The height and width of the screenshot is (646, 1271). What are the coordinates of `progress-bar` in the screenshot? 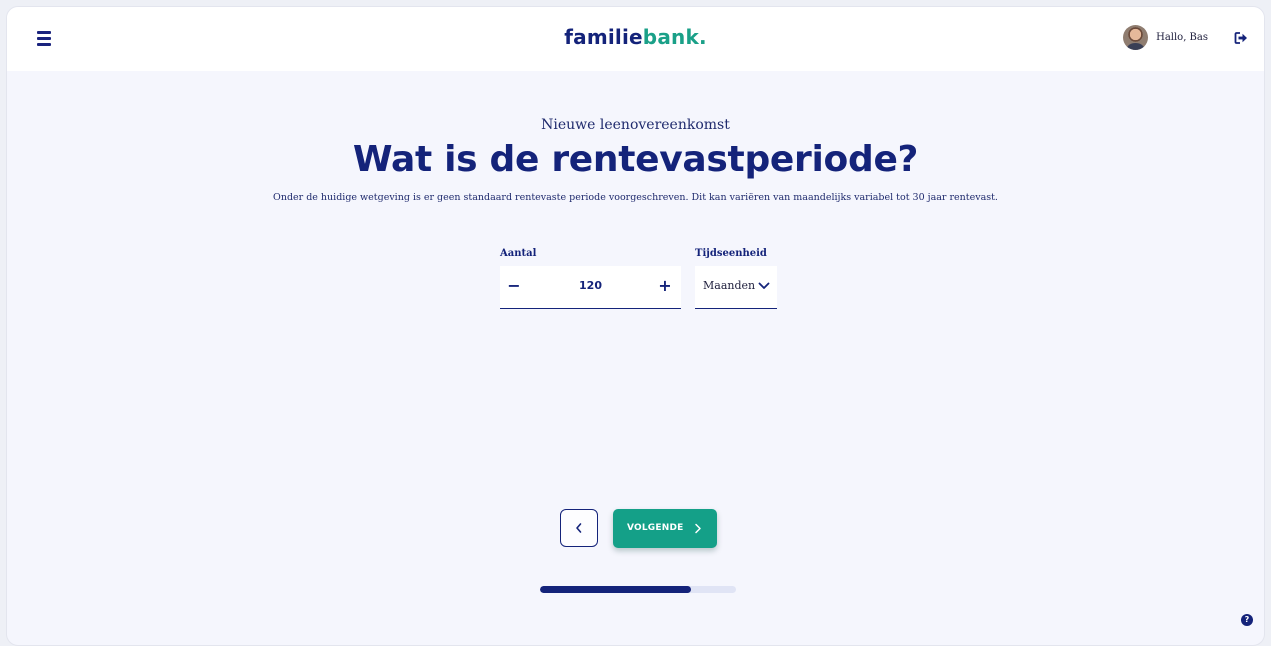 It's located at (638, 589).